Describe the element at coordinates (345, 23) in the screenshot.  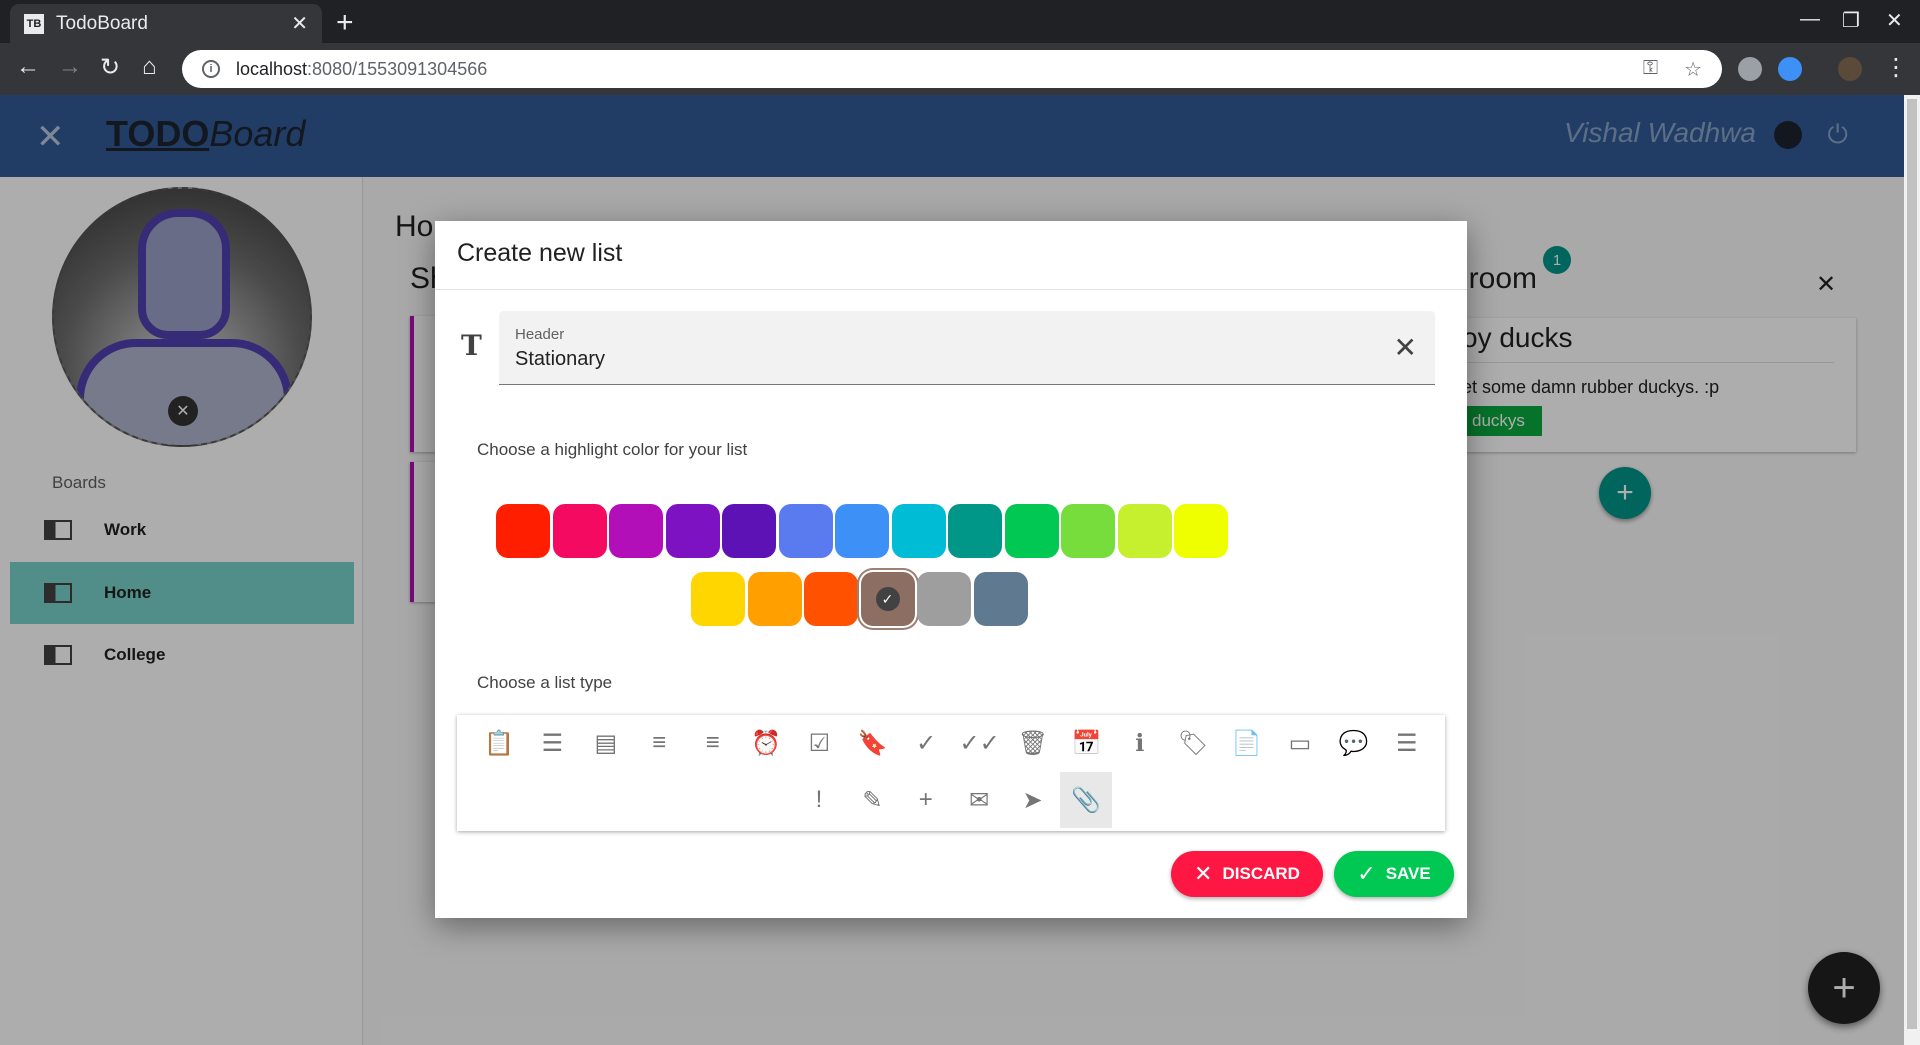
I see `new-tab-icon: +` at that location.